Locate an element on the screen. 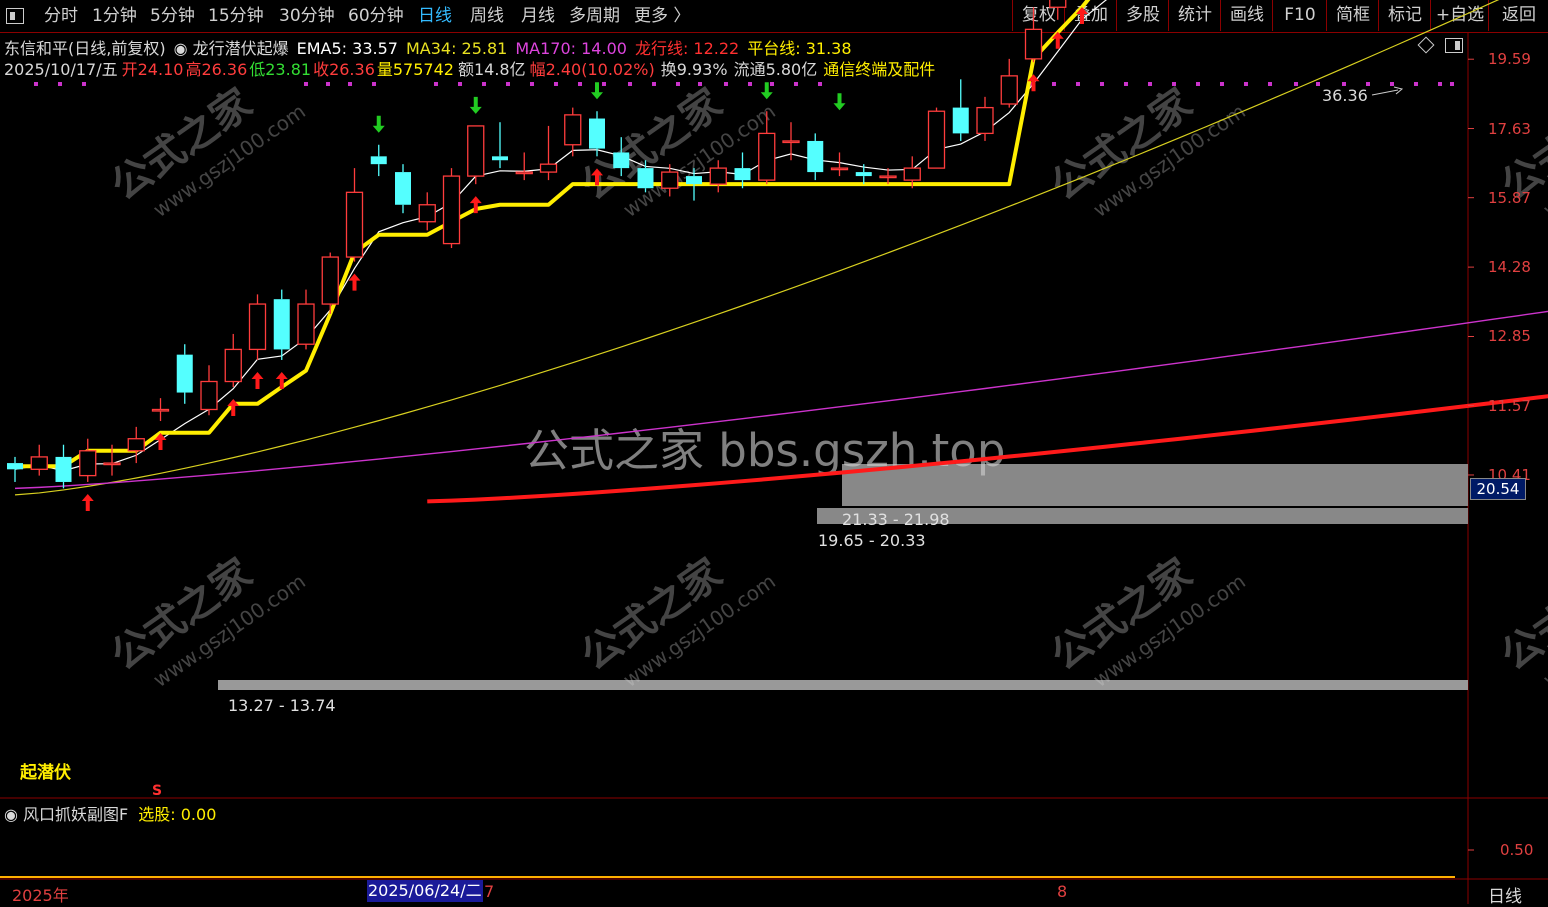  panel-toggle-icon is located at coordinates (1454, 45).